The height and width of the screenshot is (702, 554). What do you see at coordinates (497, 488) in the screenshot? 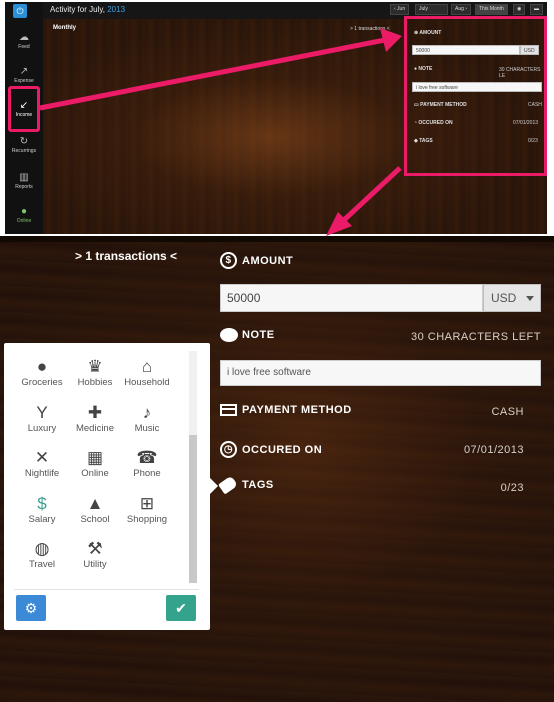
I see `tags-counter: 0/23` at bounding box center [497, 488].